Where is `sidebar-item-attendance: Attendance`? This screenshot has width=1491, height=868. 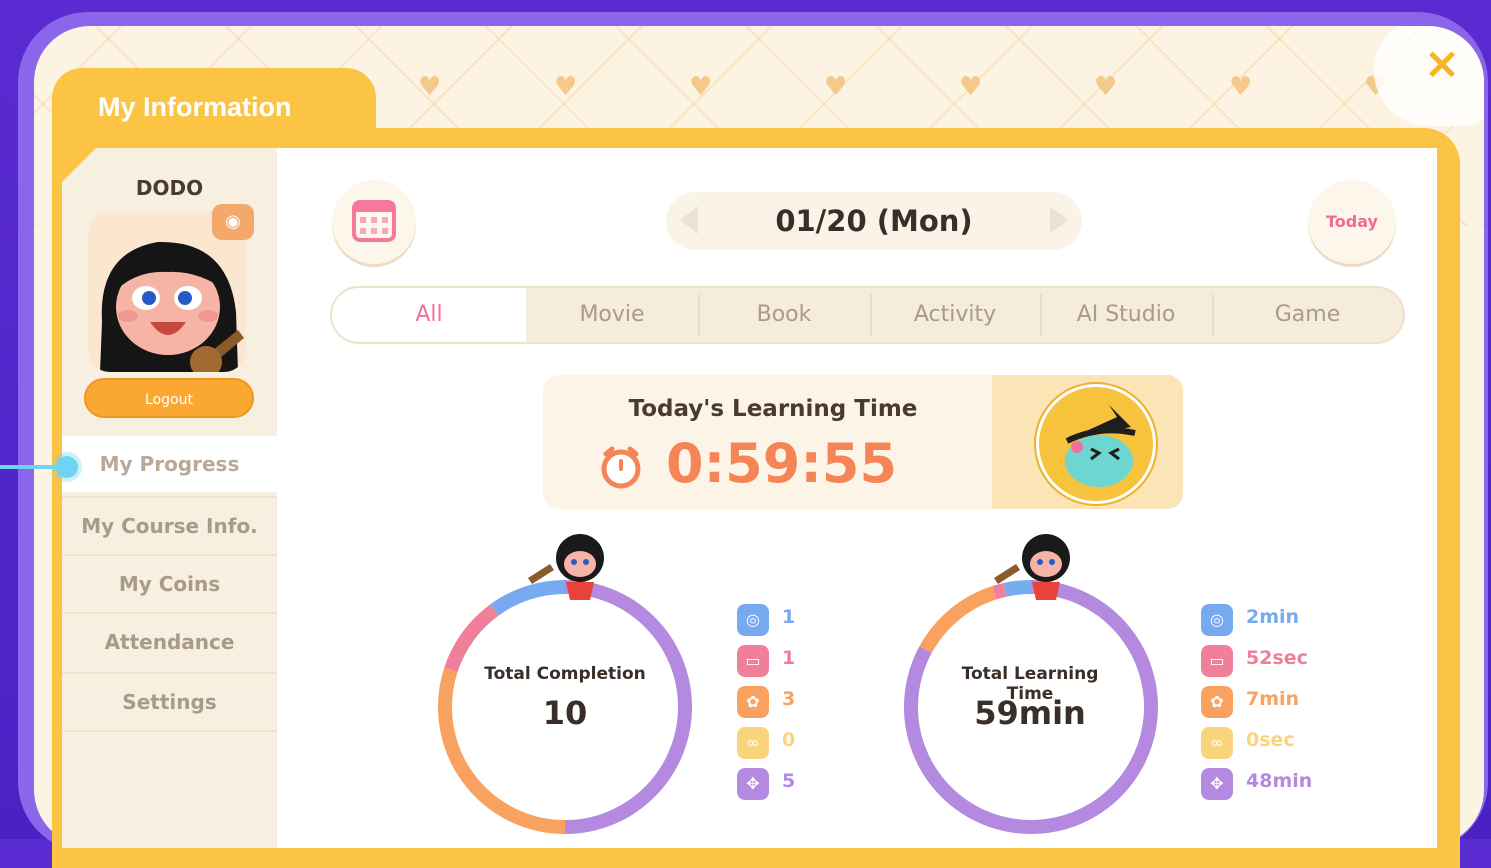 sidebar-item-attendance: Attendance is located at coordinates (169, 640).